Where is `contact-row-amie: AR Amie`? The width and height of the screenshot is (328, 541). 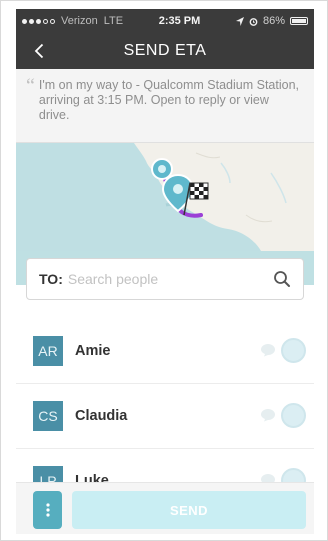 contact-row-amie: AR Amie is located at coordinates (165, 351).